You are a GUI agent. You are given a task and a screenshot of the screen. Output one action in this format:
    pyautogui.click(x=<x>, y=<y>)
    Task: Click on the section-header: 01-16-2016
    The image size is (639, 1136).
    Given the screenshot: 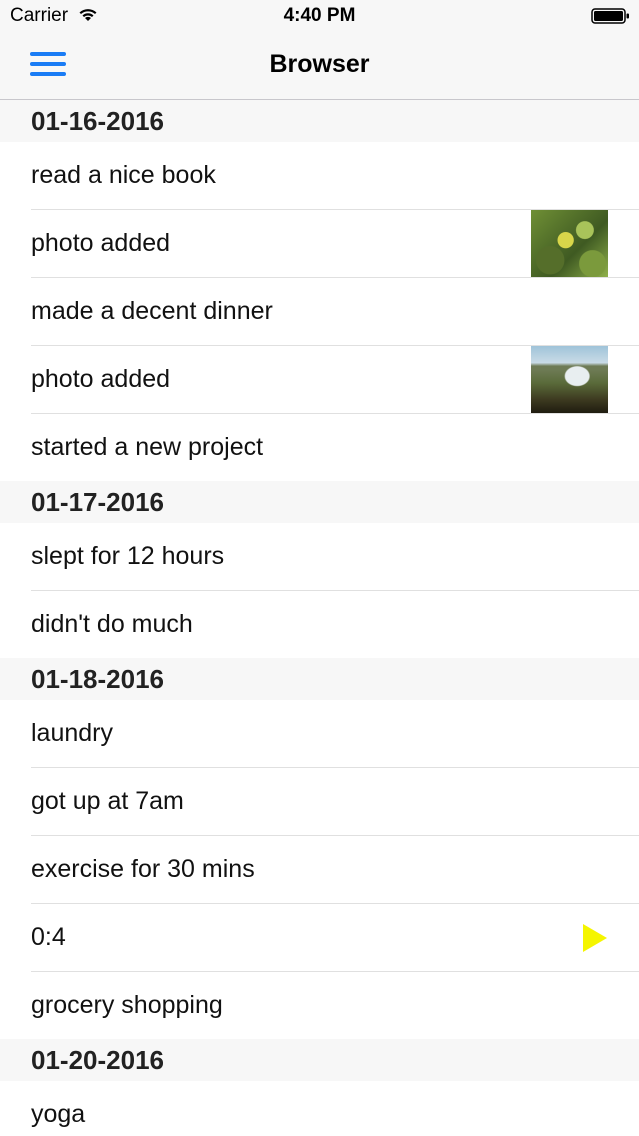 What is the action you would take?
    pyautogui.click(x=319, y=121)
    